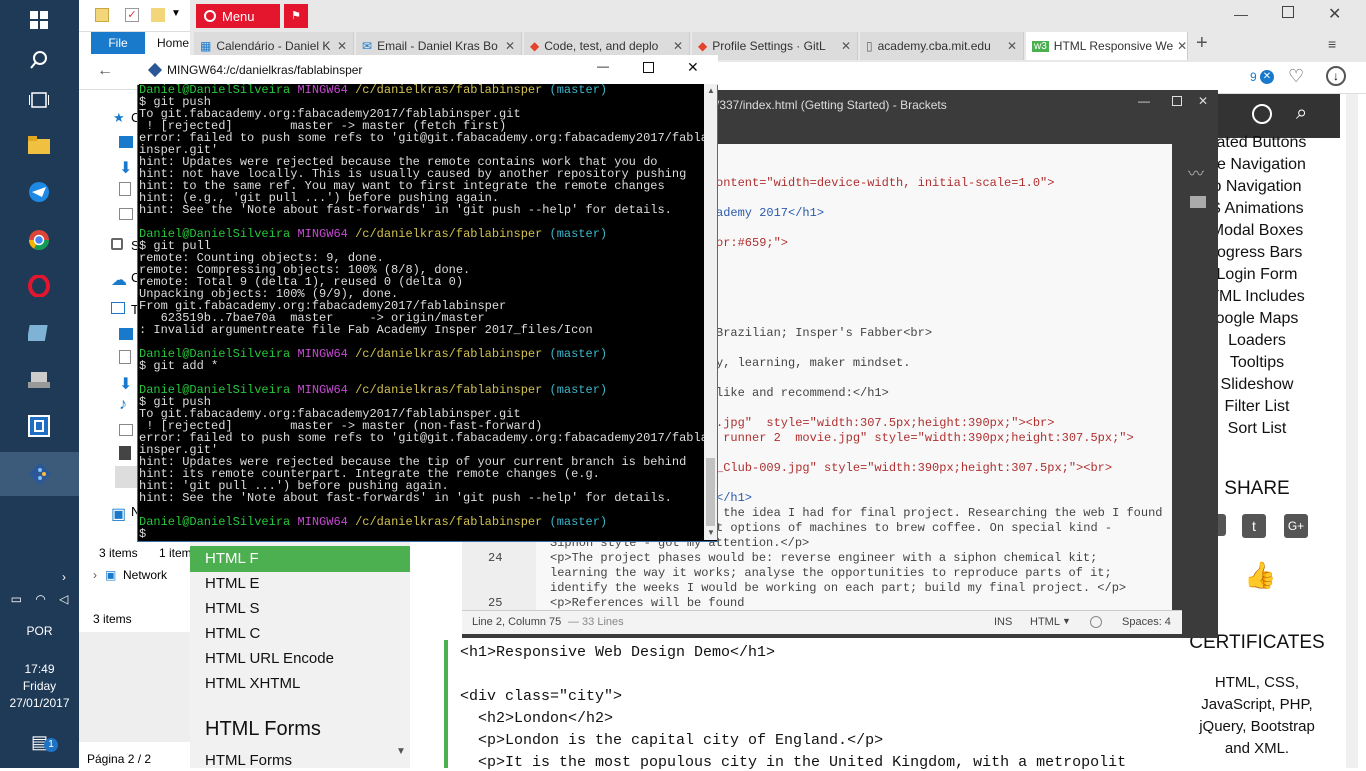 The height and width of the screenshot is (771, 1366). What do you see at coordinates (40, 599) in the screenshot?
I see `wifi-icon: ◠` at bounding box center [40, 599].